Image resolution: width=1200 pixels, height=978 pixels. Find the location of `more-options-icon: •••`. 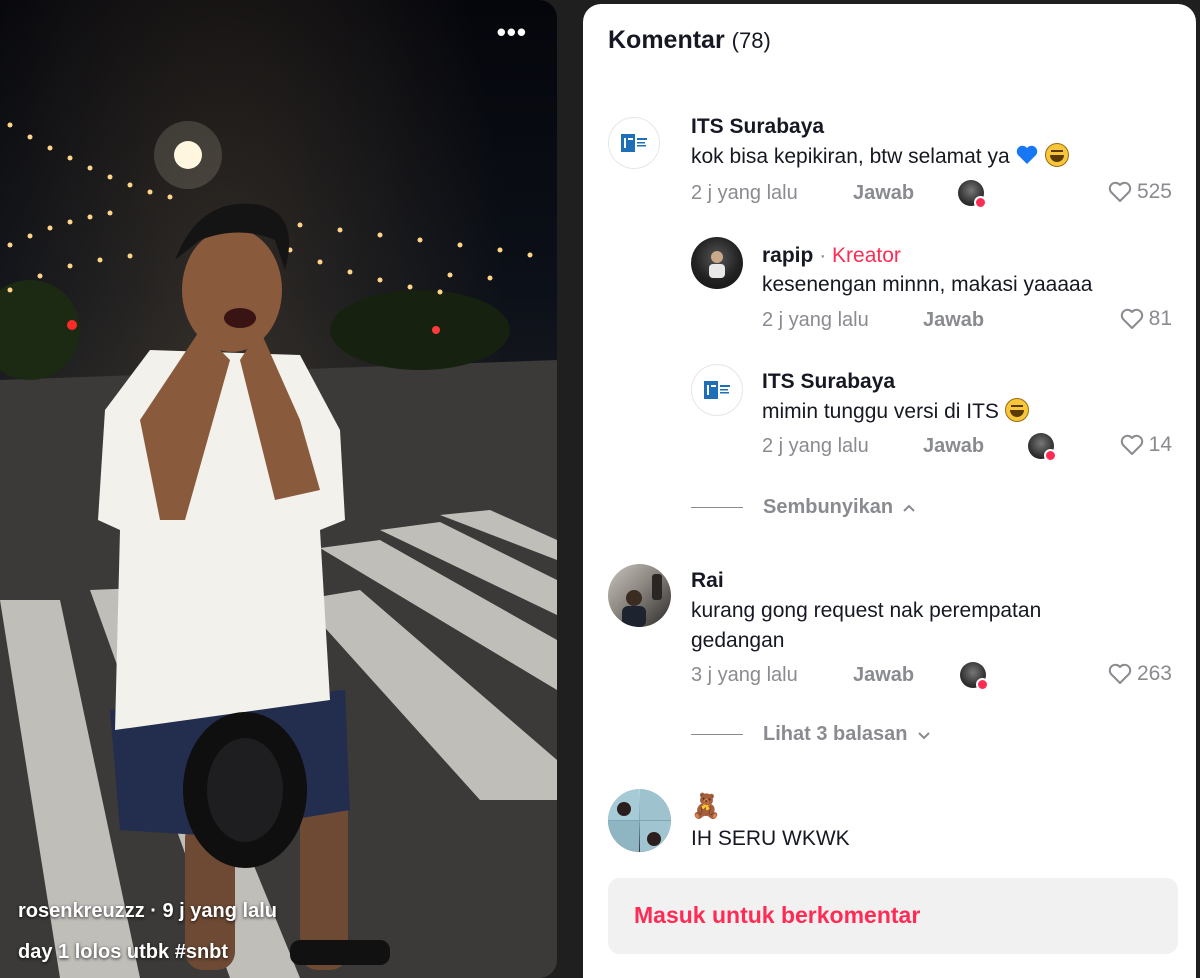

more-options-icon: ••• is located at coordinates (512, 32).